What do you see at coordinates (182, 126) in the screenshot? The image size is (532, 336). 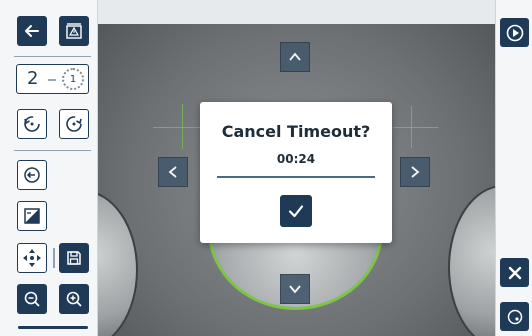 I see `crosshair-left-v` at bounding box center [182, 126].